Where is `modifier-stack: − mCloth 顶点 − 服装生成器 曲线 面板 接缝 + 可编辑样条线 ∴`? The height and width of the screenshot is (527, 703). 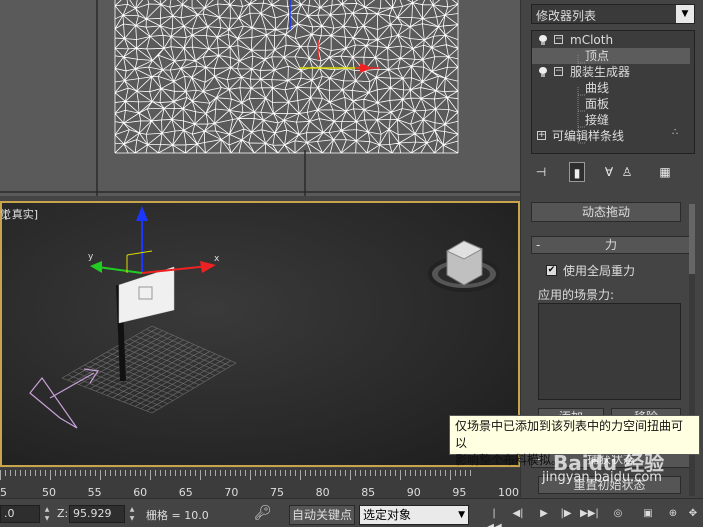
modifier-stack: − mCloth 顶点 − 服装生成器 曲线 面板 接缝 + 可编辑样条线 ∴ is located at coordinates (613, 92).